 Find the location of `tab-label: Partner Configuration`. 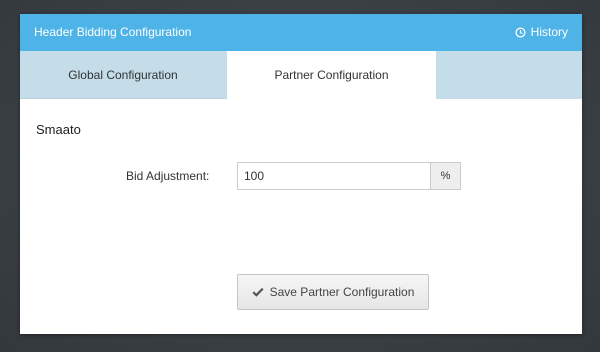

tab-label: Partner Configuration is located at coordinates (331, 75).